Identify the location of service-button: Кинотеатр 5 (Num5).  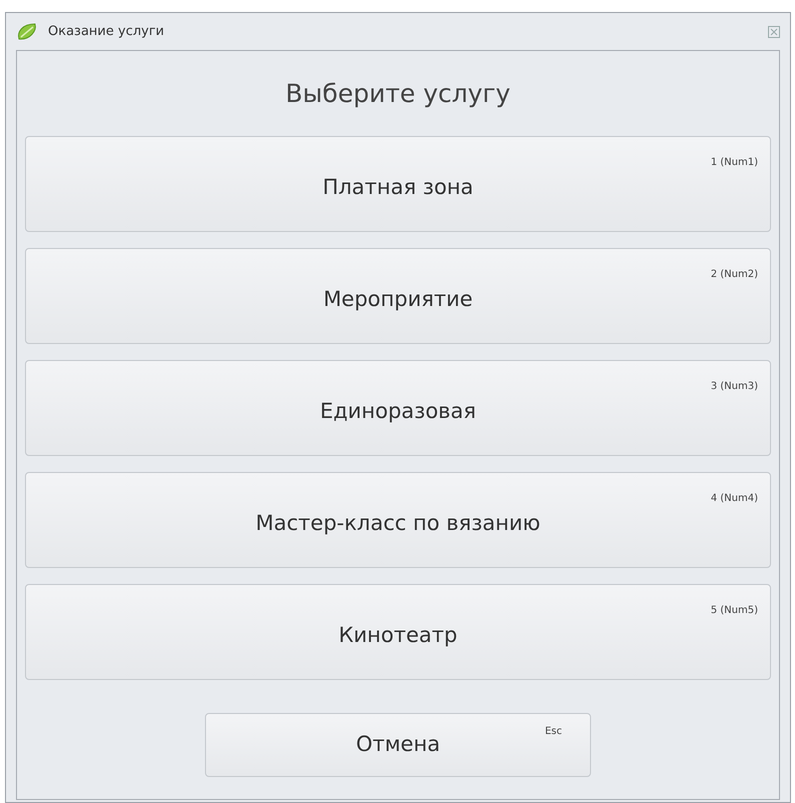
(398, 632).